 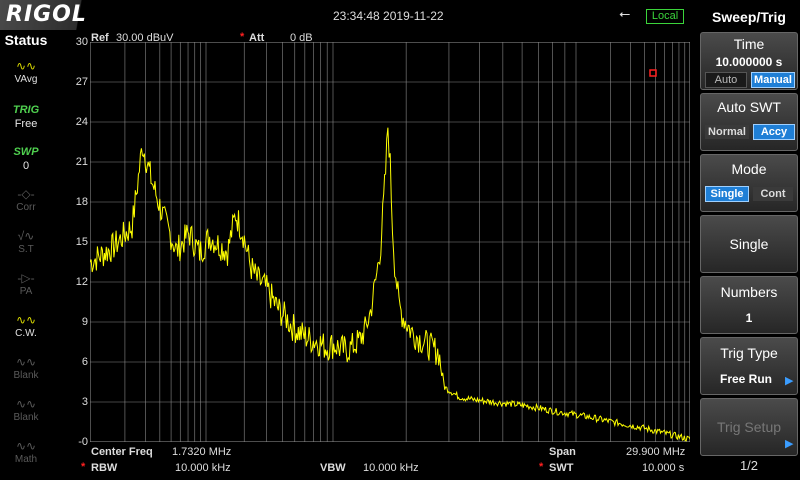 I want to click on swp-tag: SWP, so click(x=26, y=152).